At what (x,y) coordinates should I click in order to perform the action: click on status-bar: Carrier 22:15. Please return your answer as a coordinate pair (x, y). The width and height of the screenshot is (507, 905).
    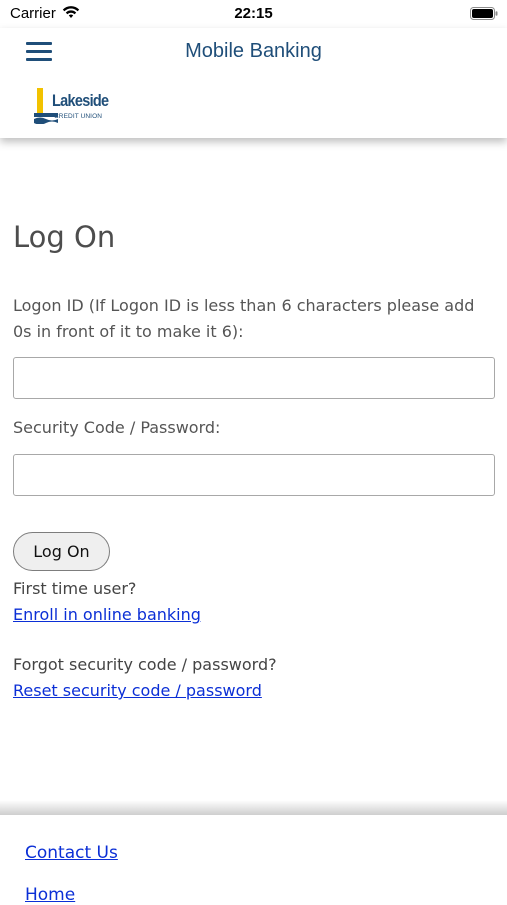
    Looking at the image, I should click on (253, 14).